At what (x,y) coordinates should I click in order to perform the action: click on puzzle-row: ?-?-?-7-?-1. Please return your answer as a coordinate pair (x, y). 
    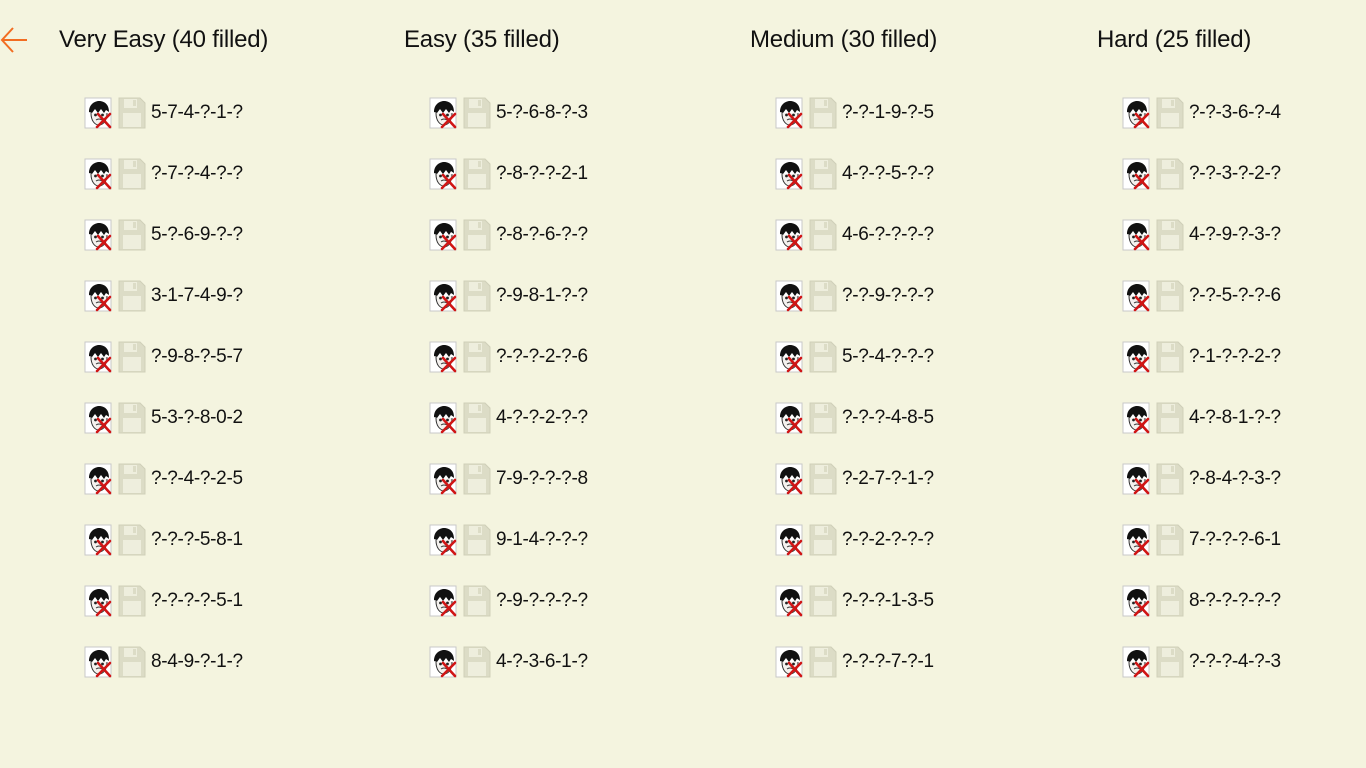
    Looking at the image, I should click on (854, 662).